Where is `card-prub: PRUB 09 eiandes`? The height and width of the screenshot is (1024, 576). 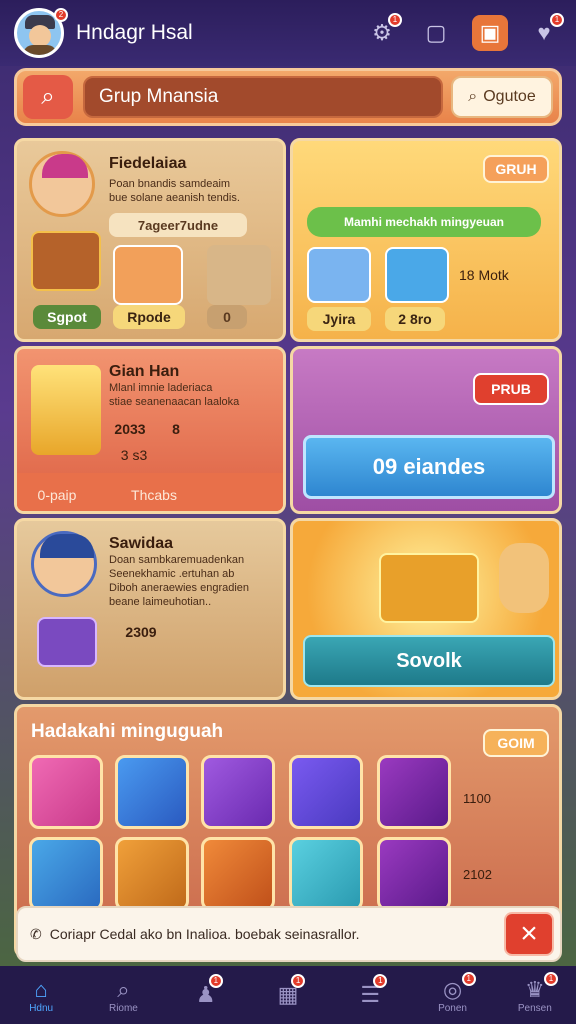 card-prub: PRUB 09 eiandes is located at coordinates (426, 430).